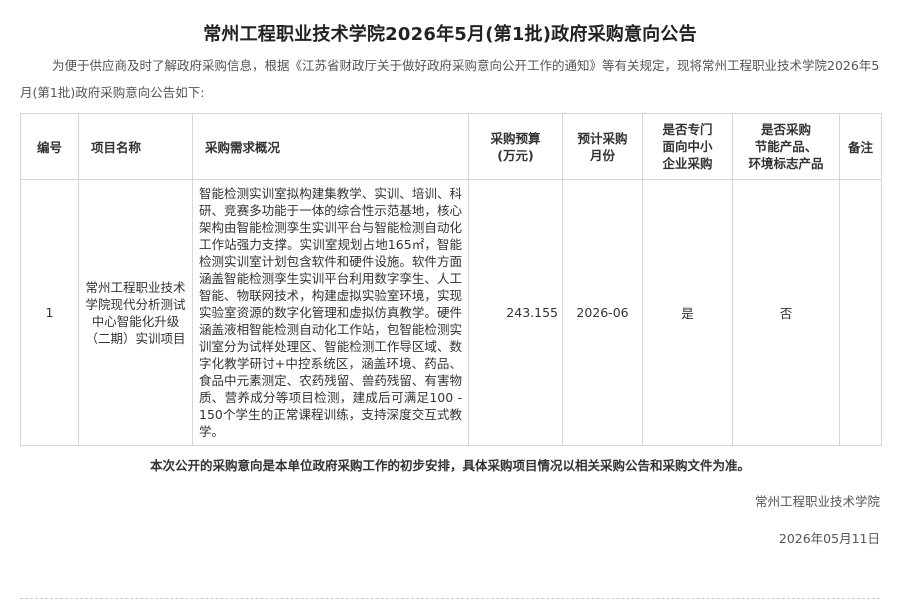 This screenshot has width=900, height=602. What do you see at coordinates (860, 312) in the screenshot?
I see `cell-remark` at bounding box center [860, 312].